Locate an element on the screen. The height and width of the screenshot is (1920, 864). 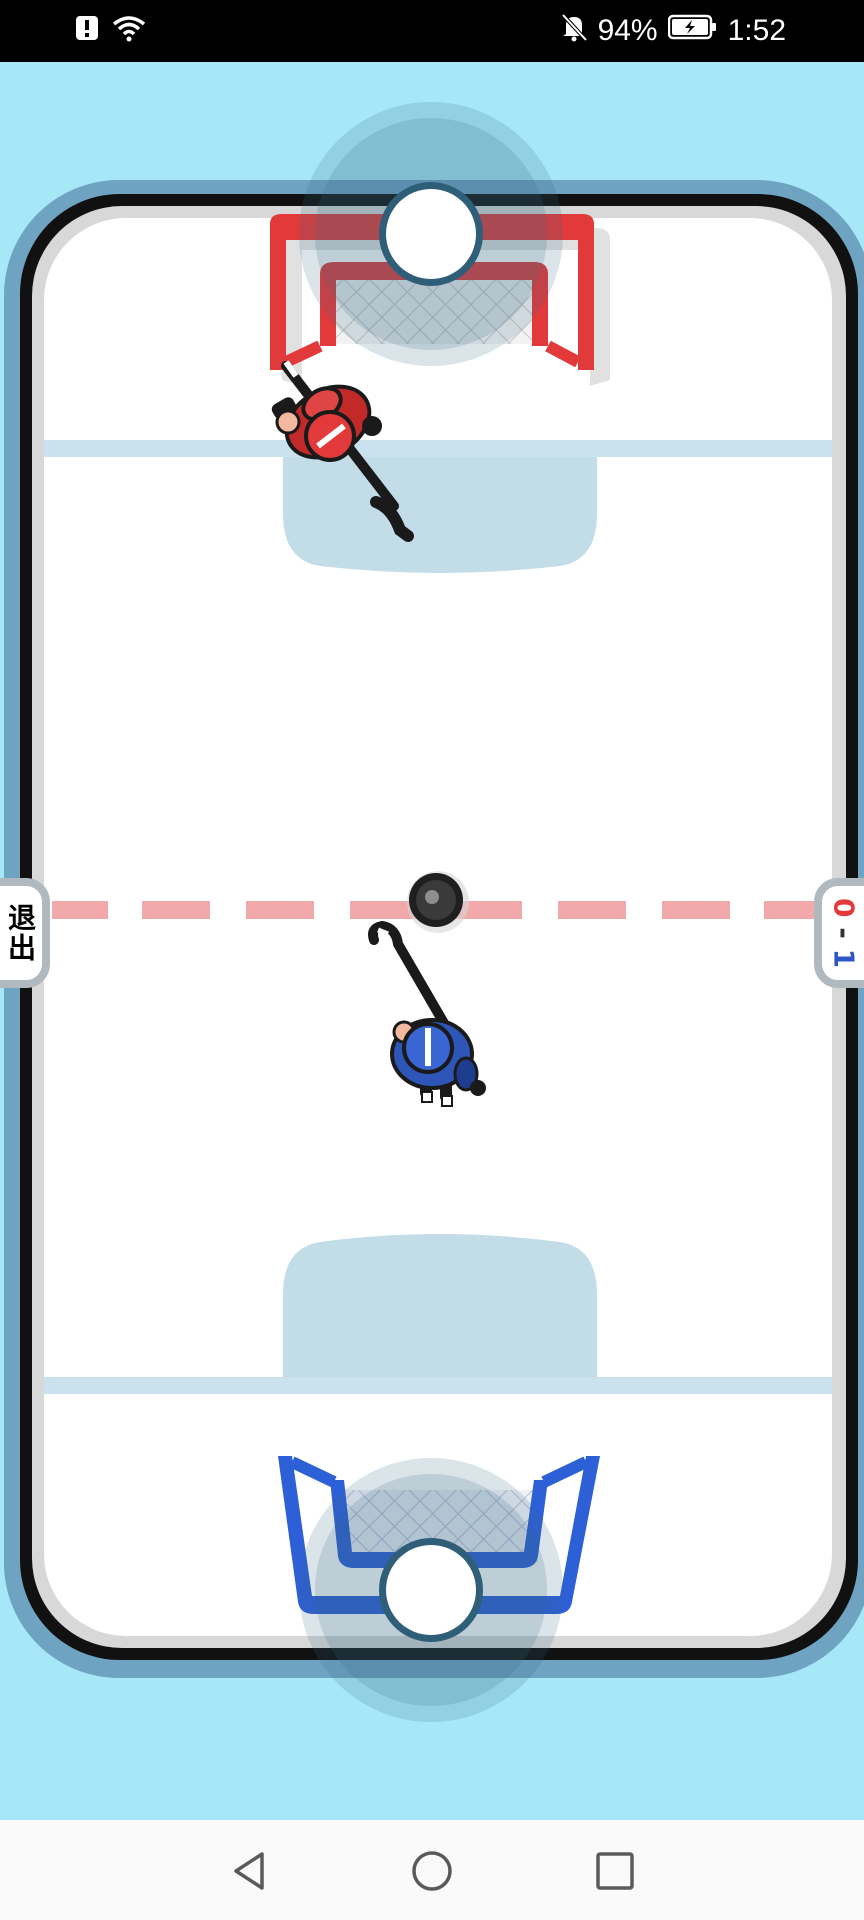
navigation-bar is located at coordinates (432, 1870).